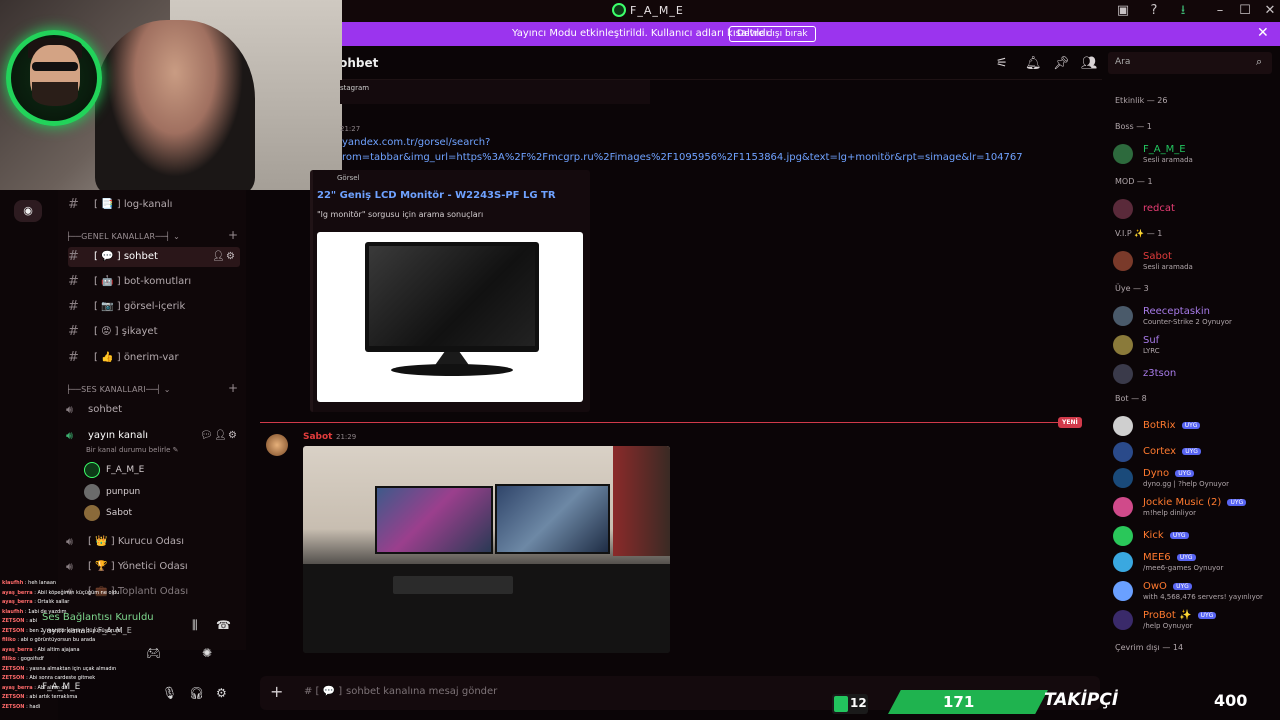 The image size is (1280, 720). Describe the element at coordinates (154, 358) in the screenshot. I see `channel-onerim-var: # [ 👍 ] önerim-var` at that location.